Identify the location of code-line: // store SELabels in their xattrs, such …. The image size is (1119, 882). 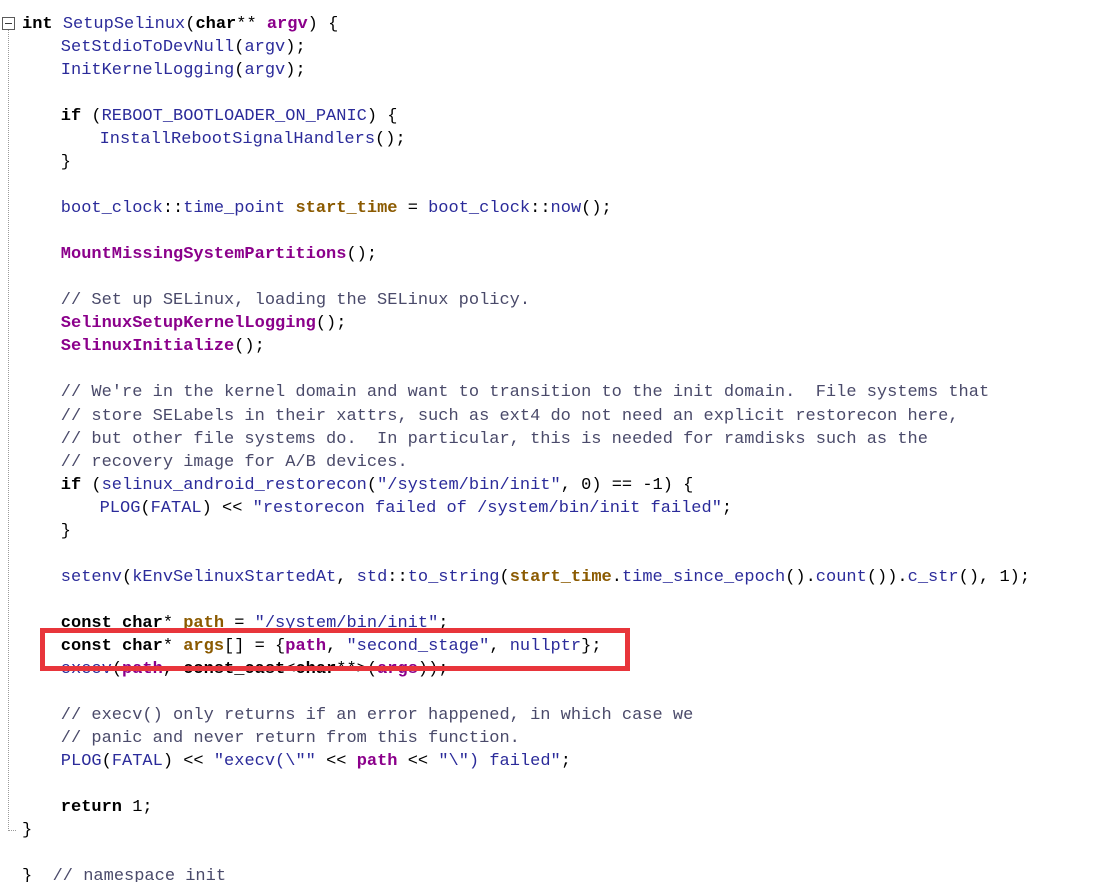
(510, 416).